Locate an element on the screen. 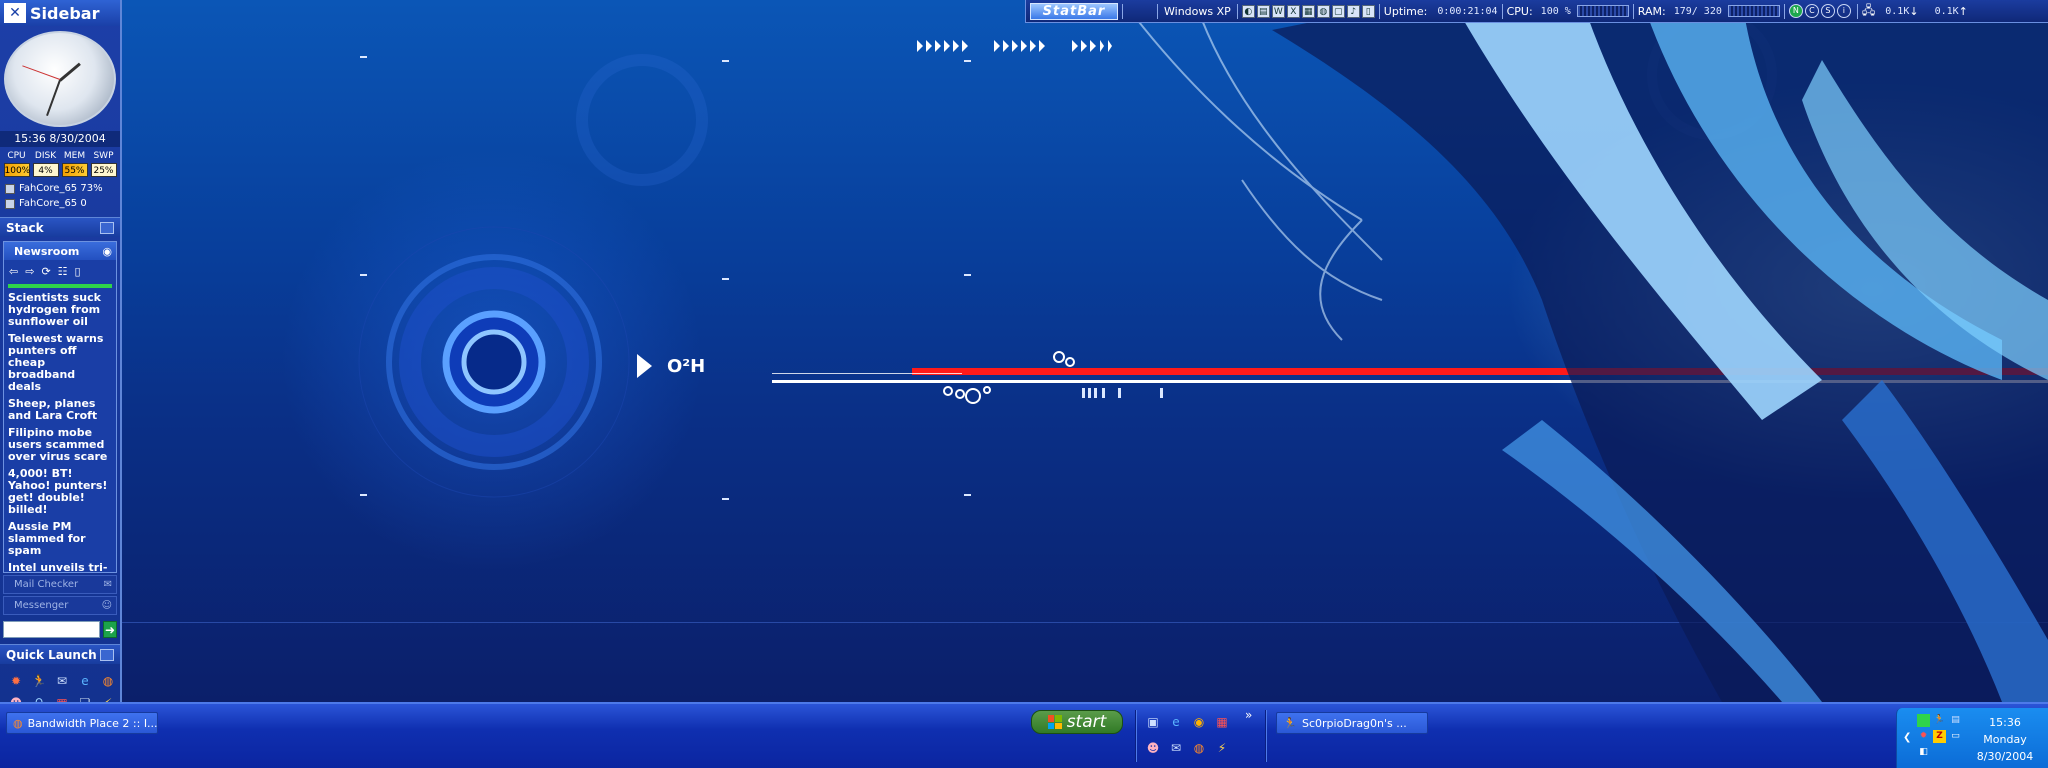  wallpaper-logo-text: O²H is located at coordinates (686, 366).